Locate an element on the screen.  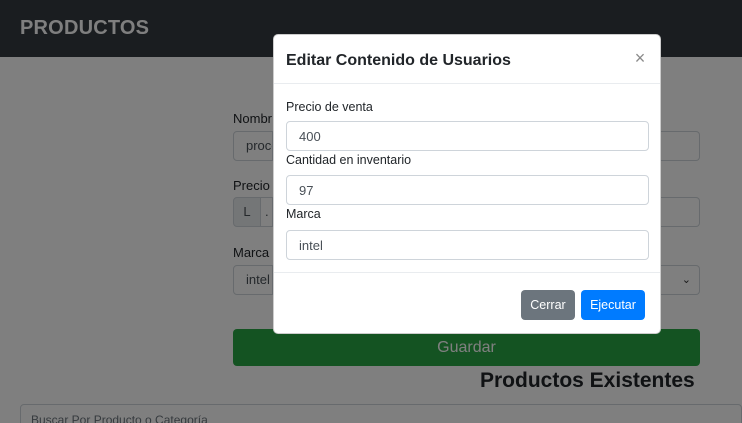
modal-header: Editar Contenido de Usuarios × is located at coordinates (467, 59).